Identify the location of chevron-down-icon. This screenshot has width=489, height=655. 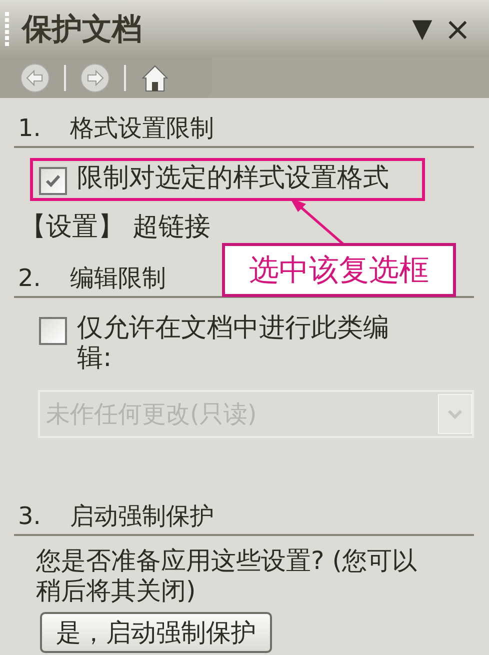
(455, 414).